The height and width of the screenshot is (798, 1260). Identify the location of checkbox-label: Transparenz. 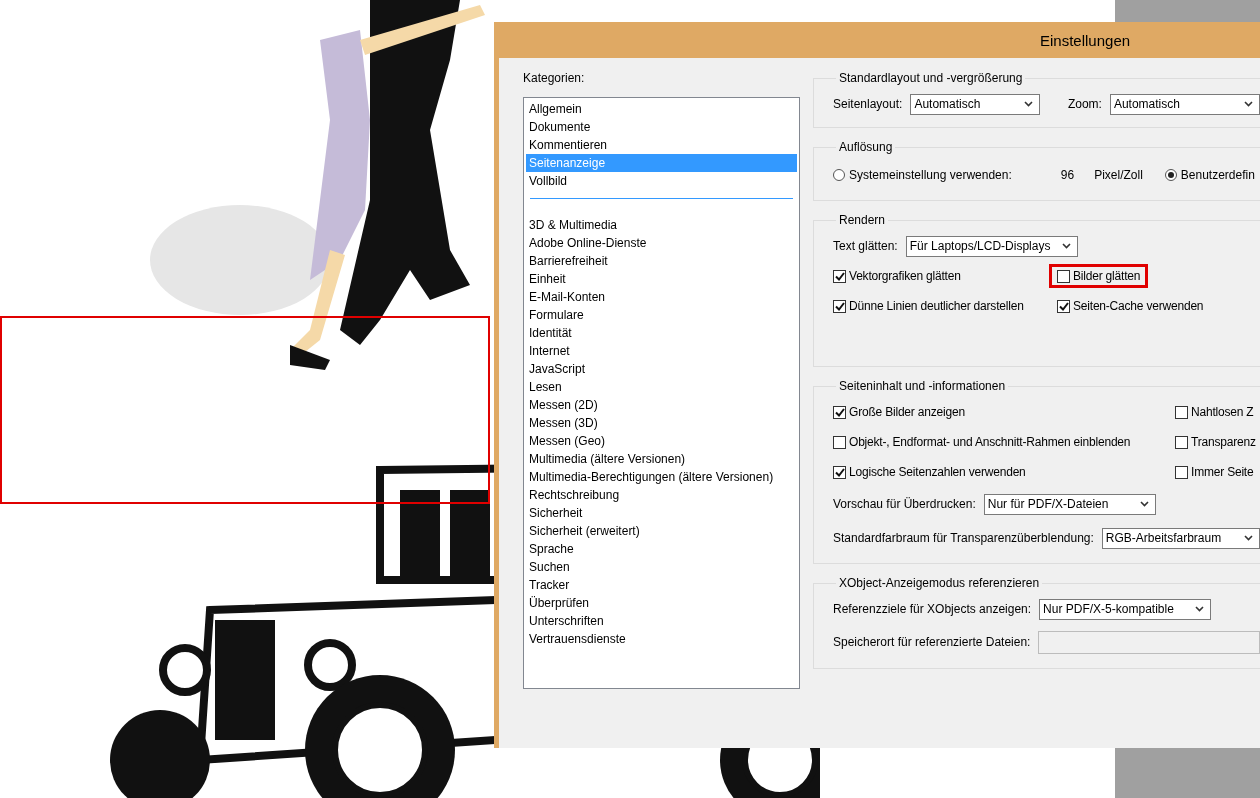
(1223, 442).